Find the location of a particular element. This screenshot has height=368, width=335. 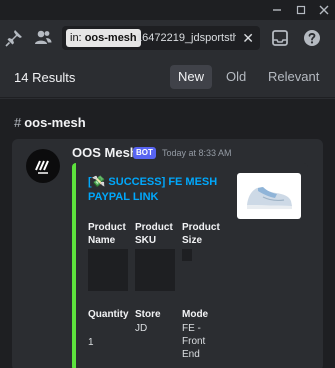

field-value: FE - Front End is located at coordinates (194, 341).